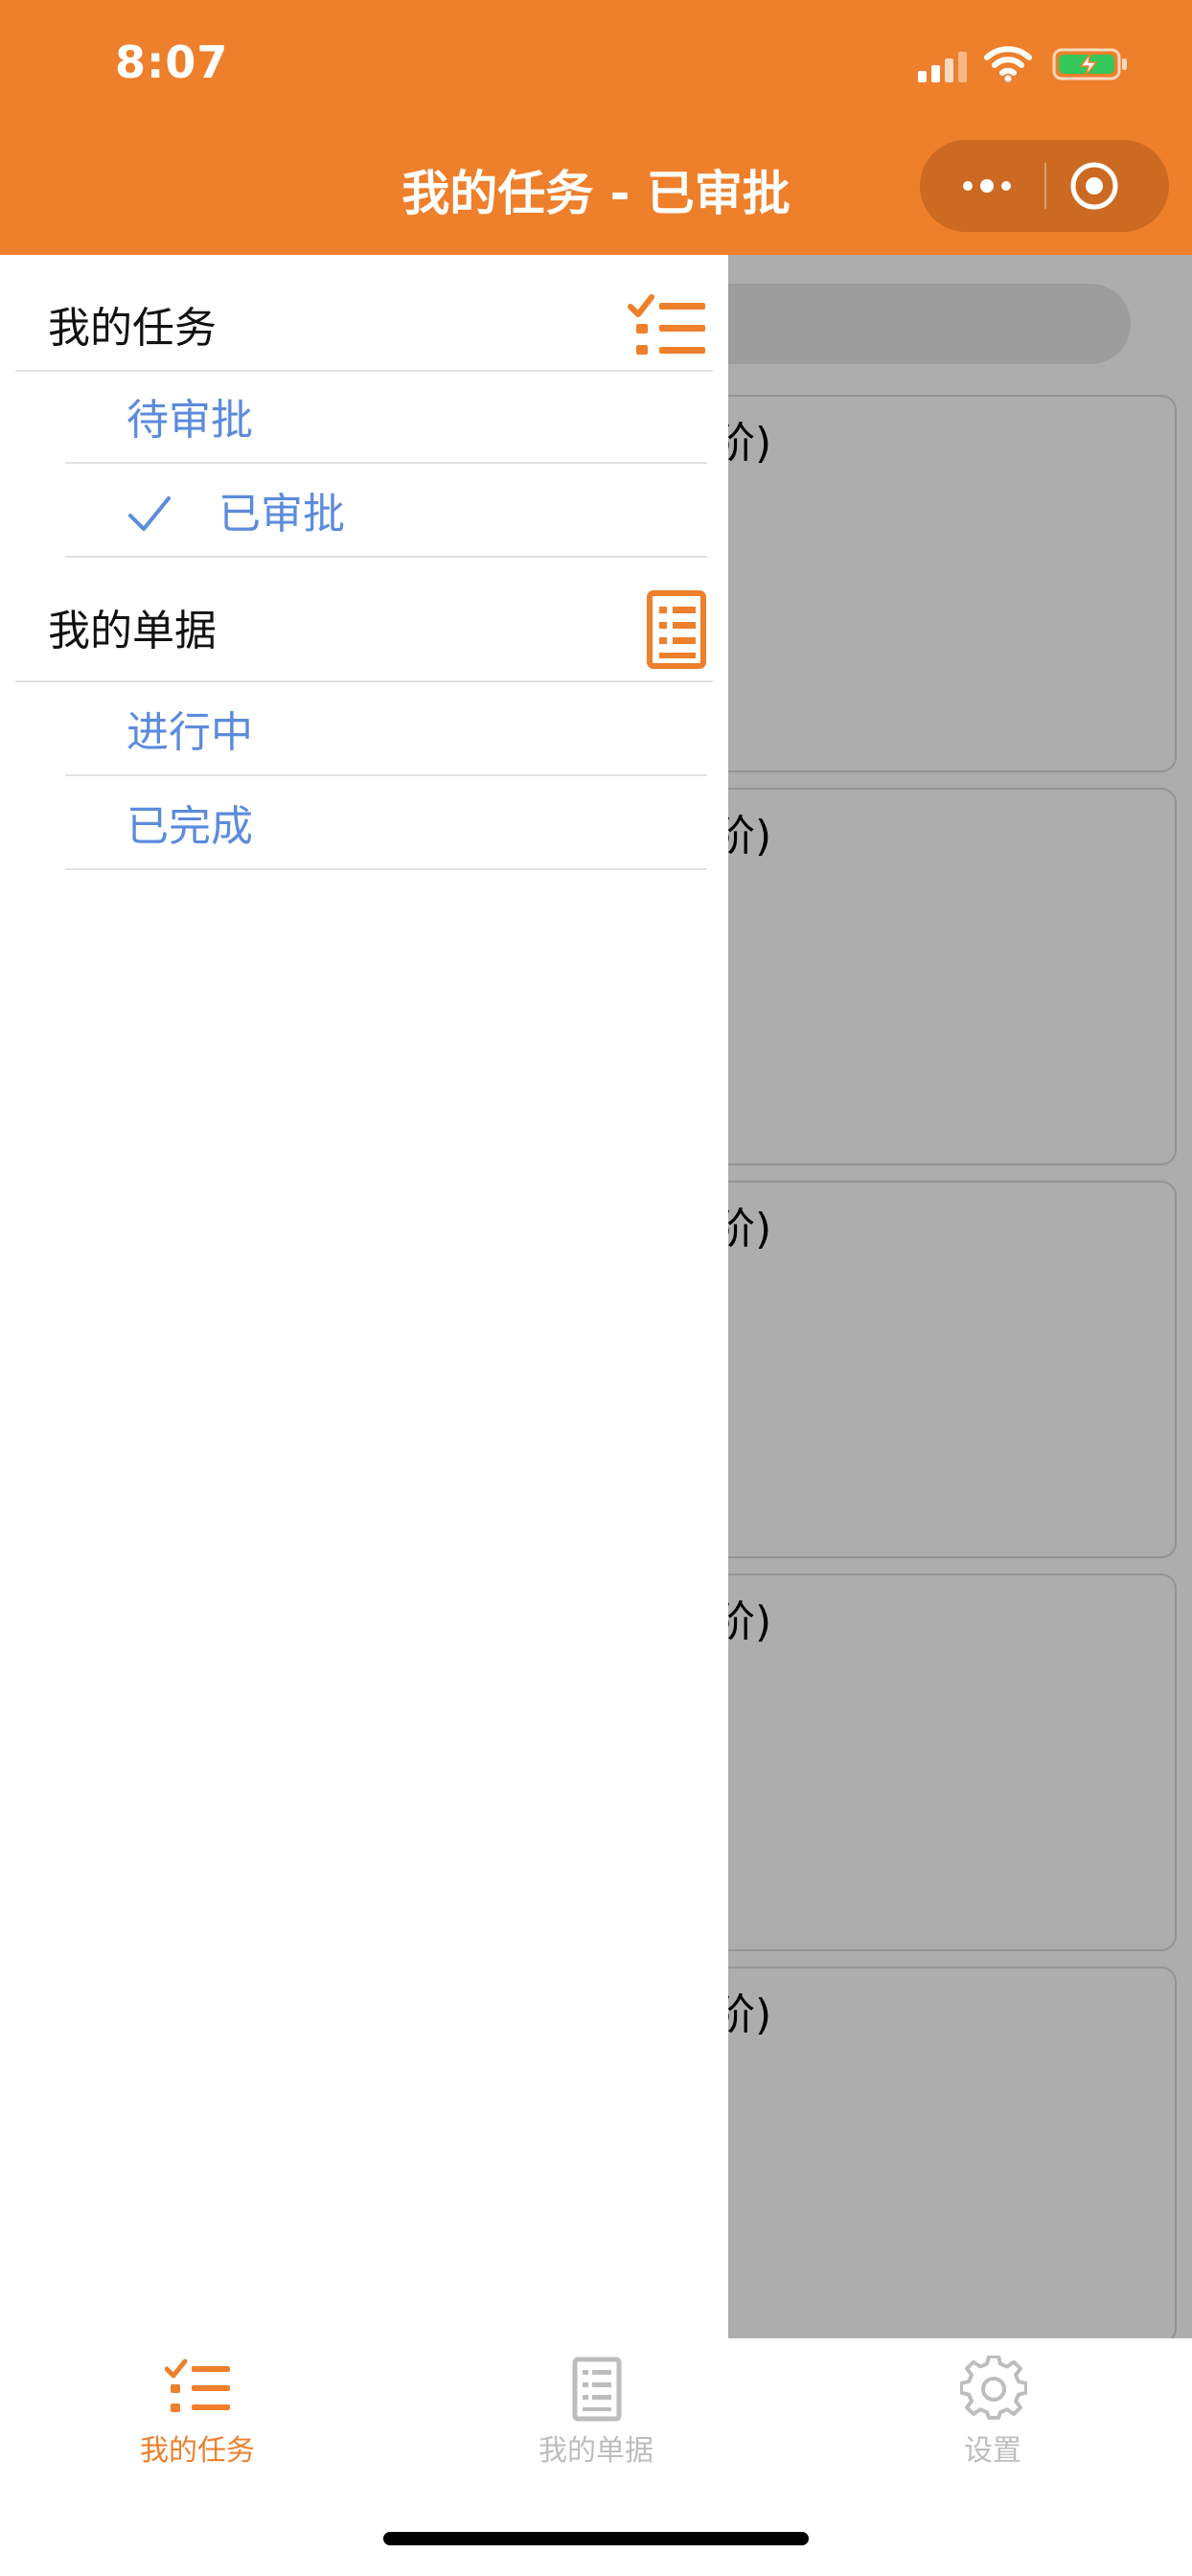 The height and width of the screenshot is (2576, 1192). What do you see at coordinates (386, 417) in the screenshot?
I see `menu-item-pending-approval: 待审批` at bounding box center [386, 417].